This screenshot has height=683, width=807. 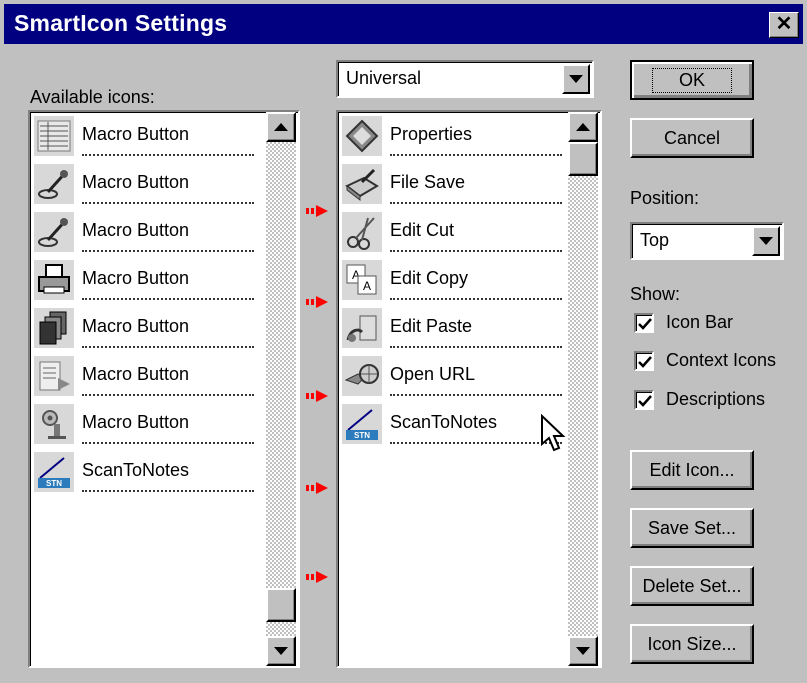 I want to click on list-item: File Save, so click(x=453, y=184).